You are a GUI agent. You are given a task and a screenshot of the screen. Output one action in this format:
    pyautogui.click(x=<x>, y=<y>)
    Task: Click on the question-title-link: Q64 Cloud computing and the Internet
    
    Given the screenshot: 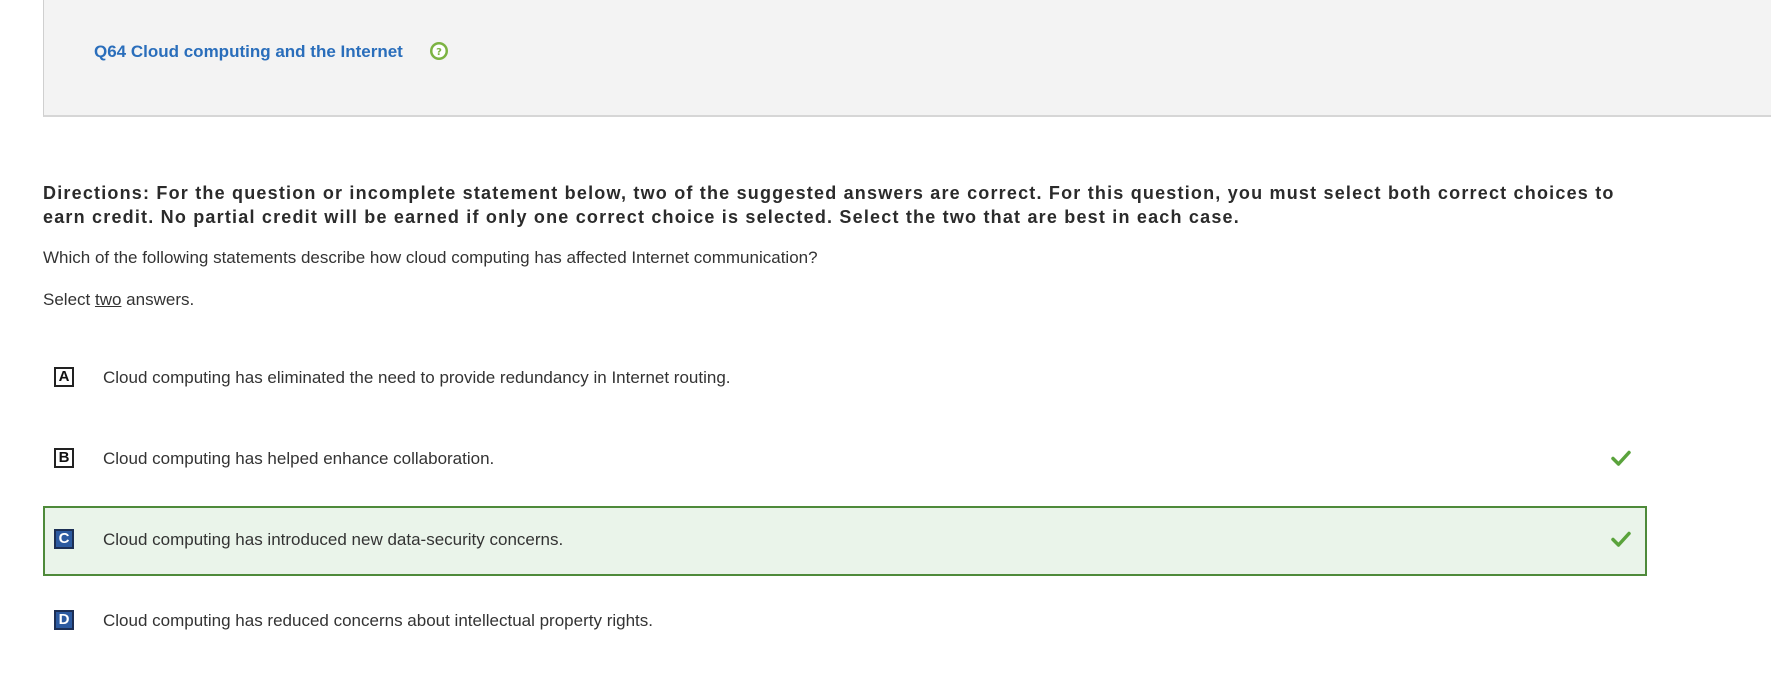 What is the action you would take?
    pyautogui.click(x=248, y=52)
    